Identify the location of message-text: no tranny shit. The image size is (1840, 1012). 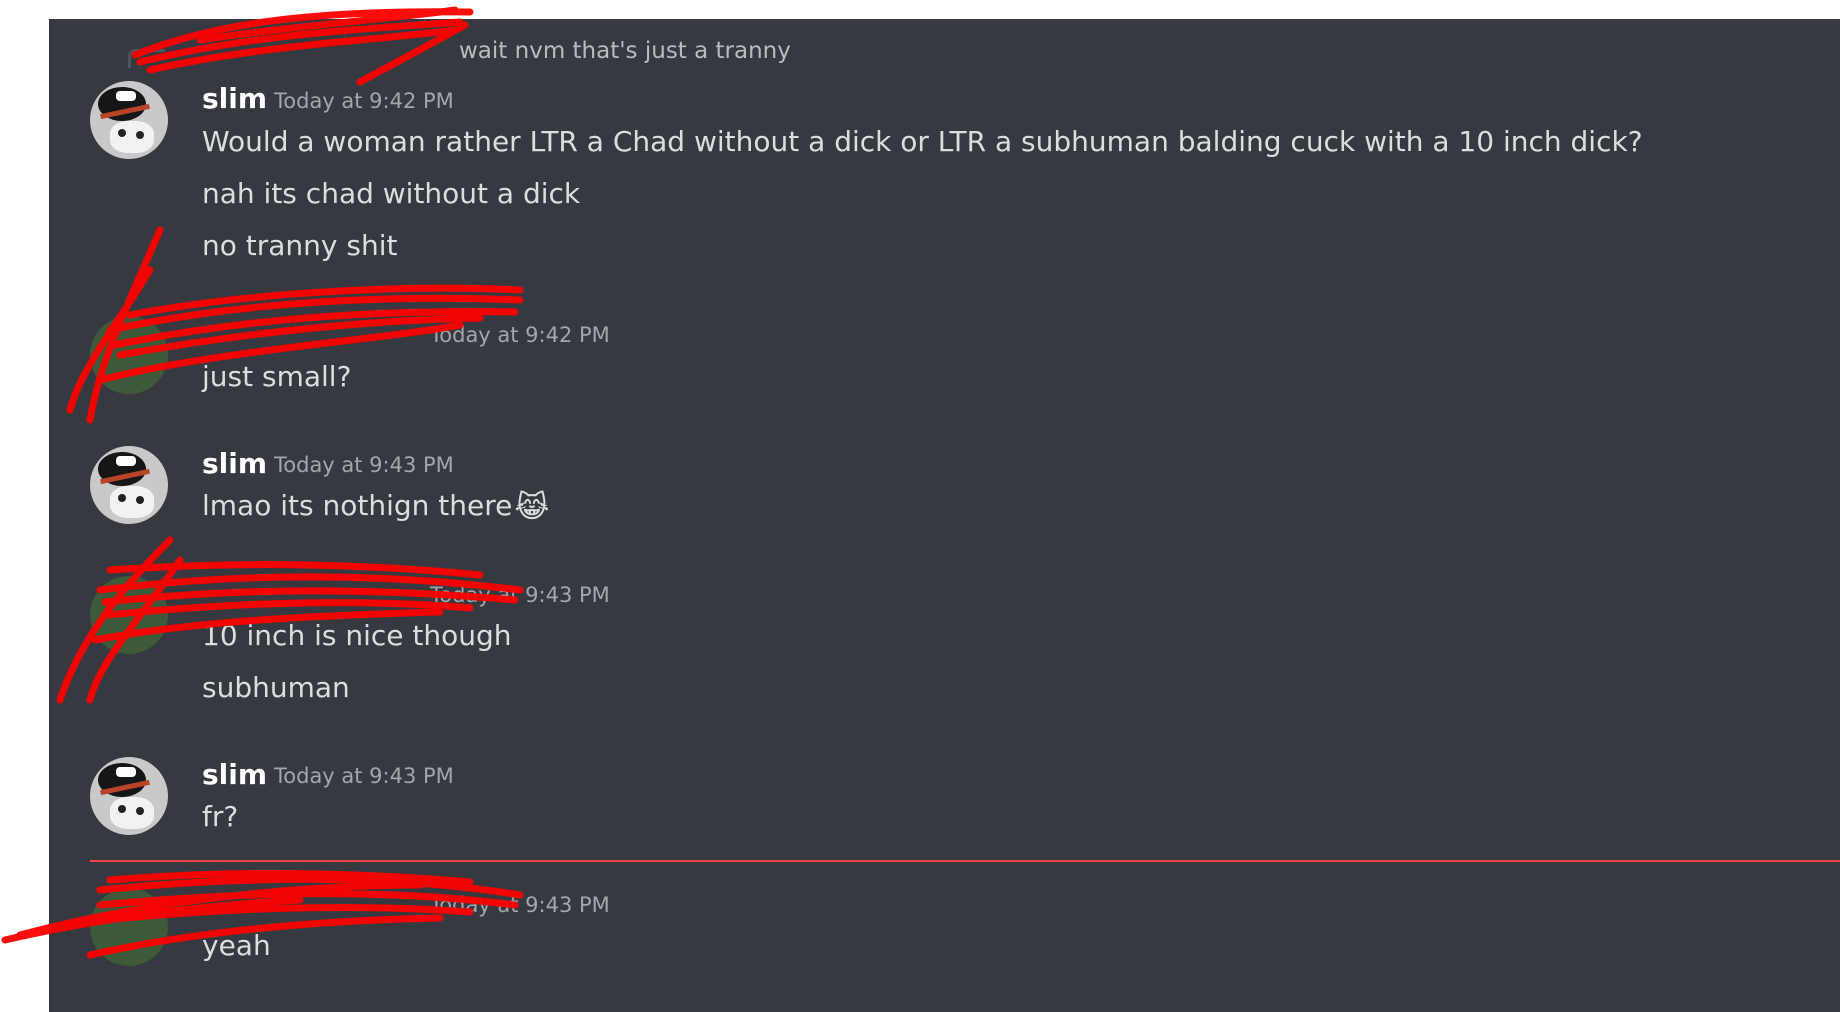
(300, 245).